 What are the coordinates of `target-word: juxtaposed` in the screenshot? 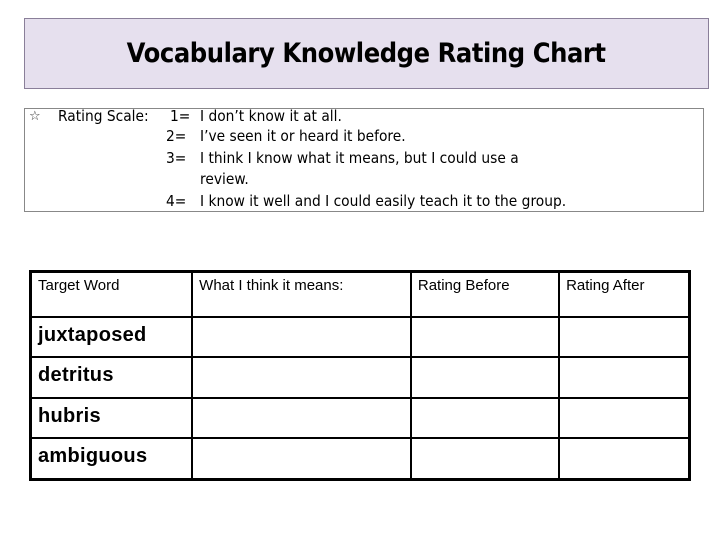 It's located at (92, 334).